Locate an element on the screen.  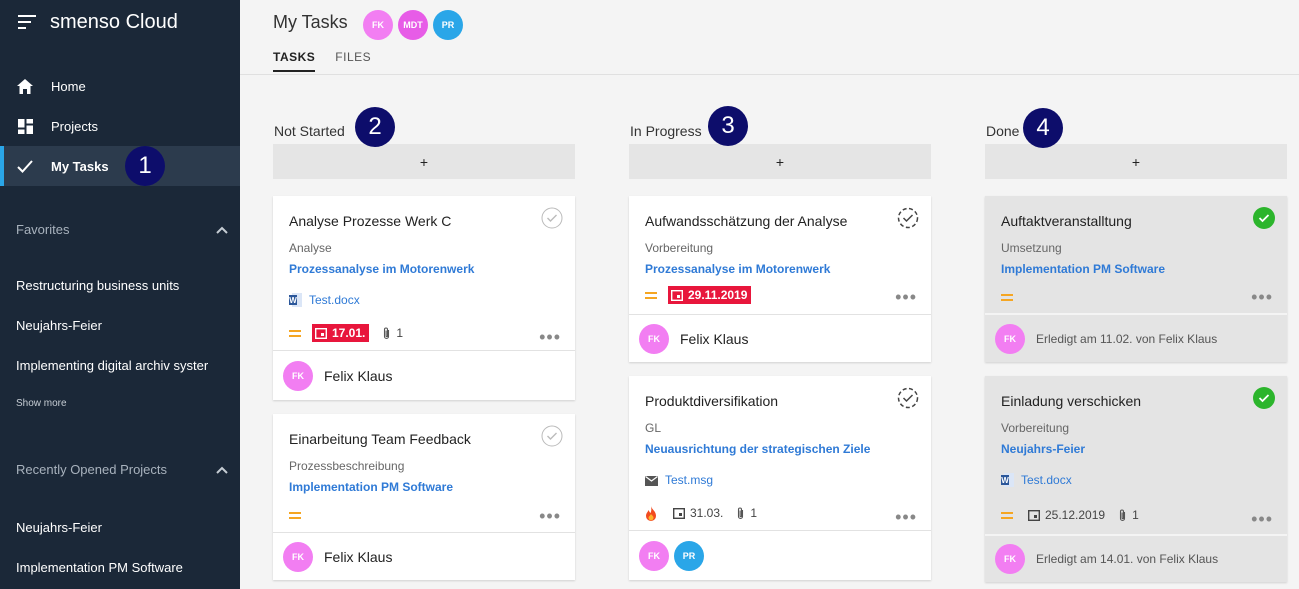
brand: smenso Cloud is located at coordinates (98, 22).